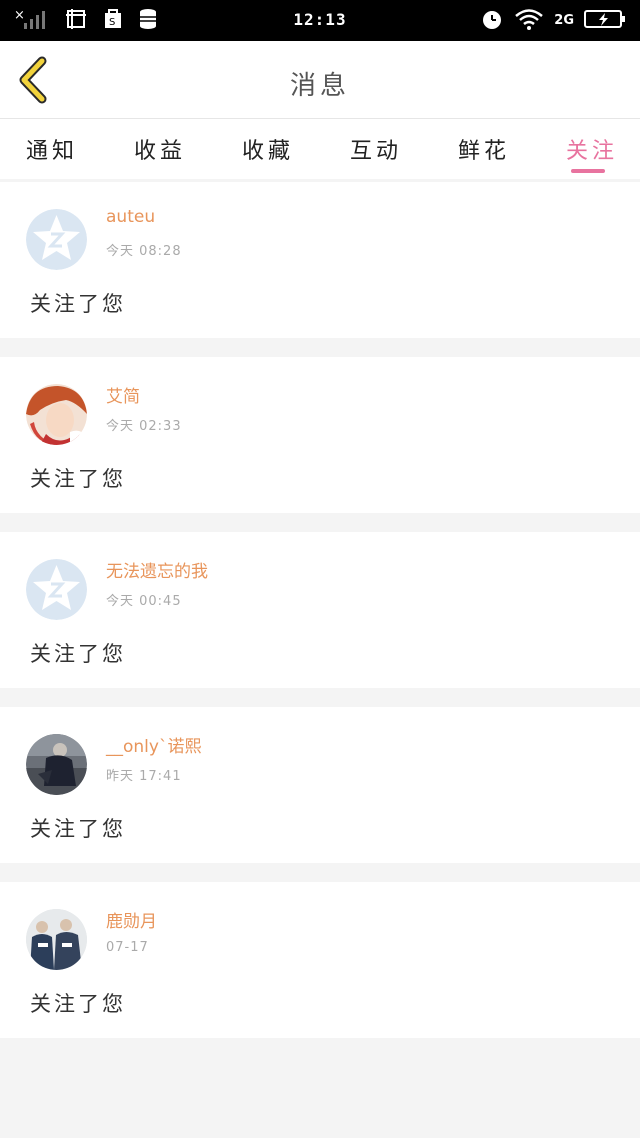 The image size is (640, 1138). Describe the element at coordinates (127, 947) in the screenshot. I see `timestamp: 07-17` at that location.